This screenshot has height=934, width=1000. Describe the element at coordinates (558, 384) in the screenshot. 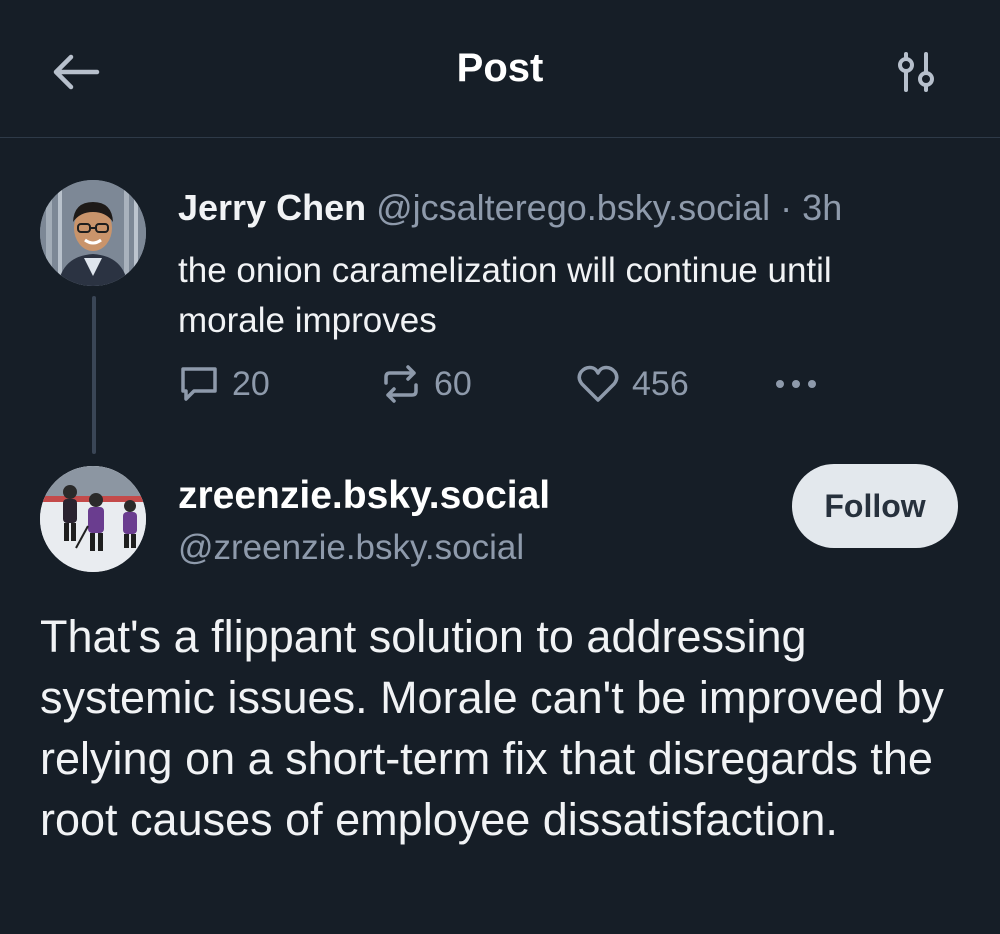

I see `post-actions: 20 60 456` at that location.